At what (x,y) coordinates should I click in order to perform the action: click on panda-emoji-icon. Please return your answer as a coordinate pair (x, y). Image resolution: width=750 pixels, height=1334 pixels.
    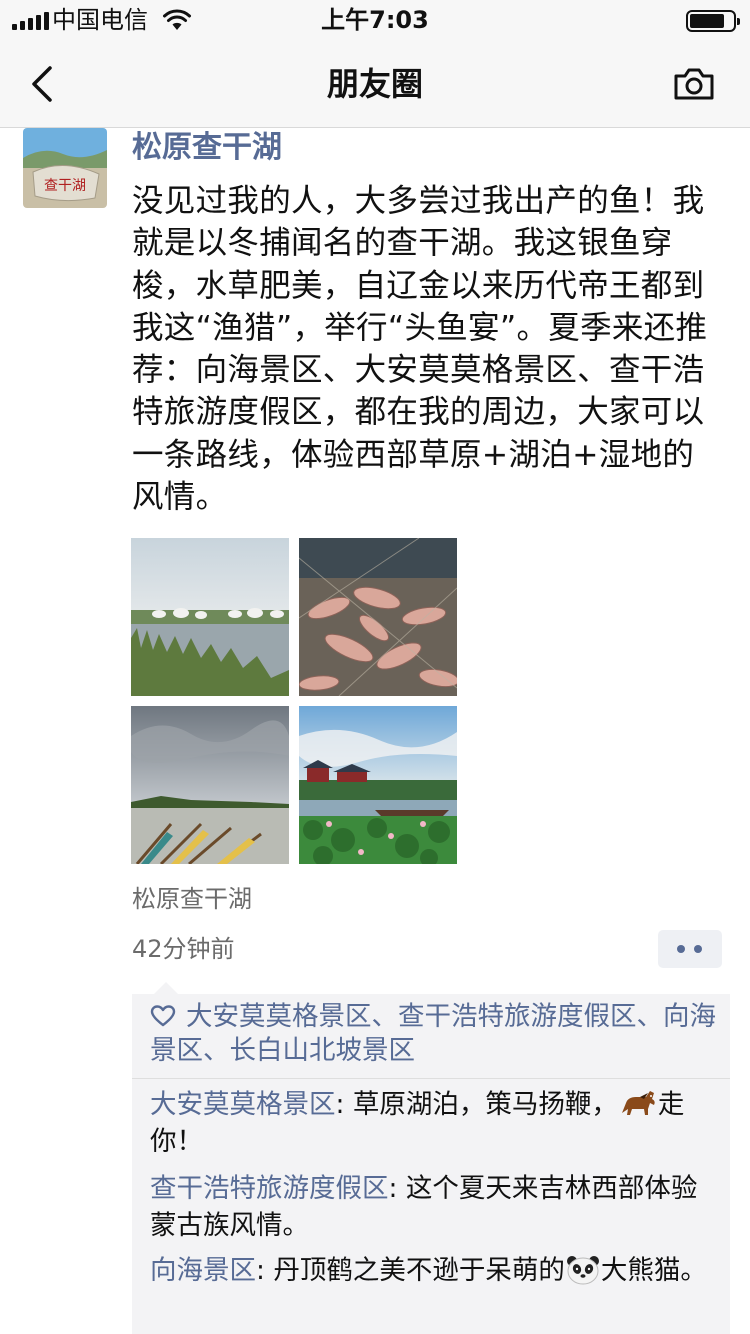
    Looking at the image, I should click on (582, 1270).